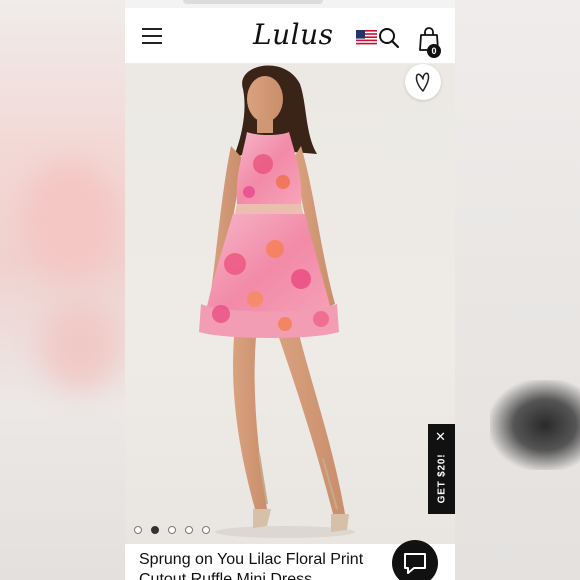 The height and width of the screenshot is (580, 580). I want to click on promo-get-20-tab: ✕ GET $20!, so click(441, 469).